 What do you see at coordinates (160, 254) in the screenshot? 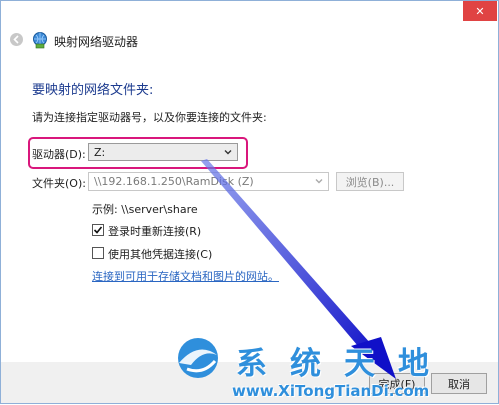
I see `other-credentials-label: 使用其他凭据连接(C)` at bounding box center [160, 254].